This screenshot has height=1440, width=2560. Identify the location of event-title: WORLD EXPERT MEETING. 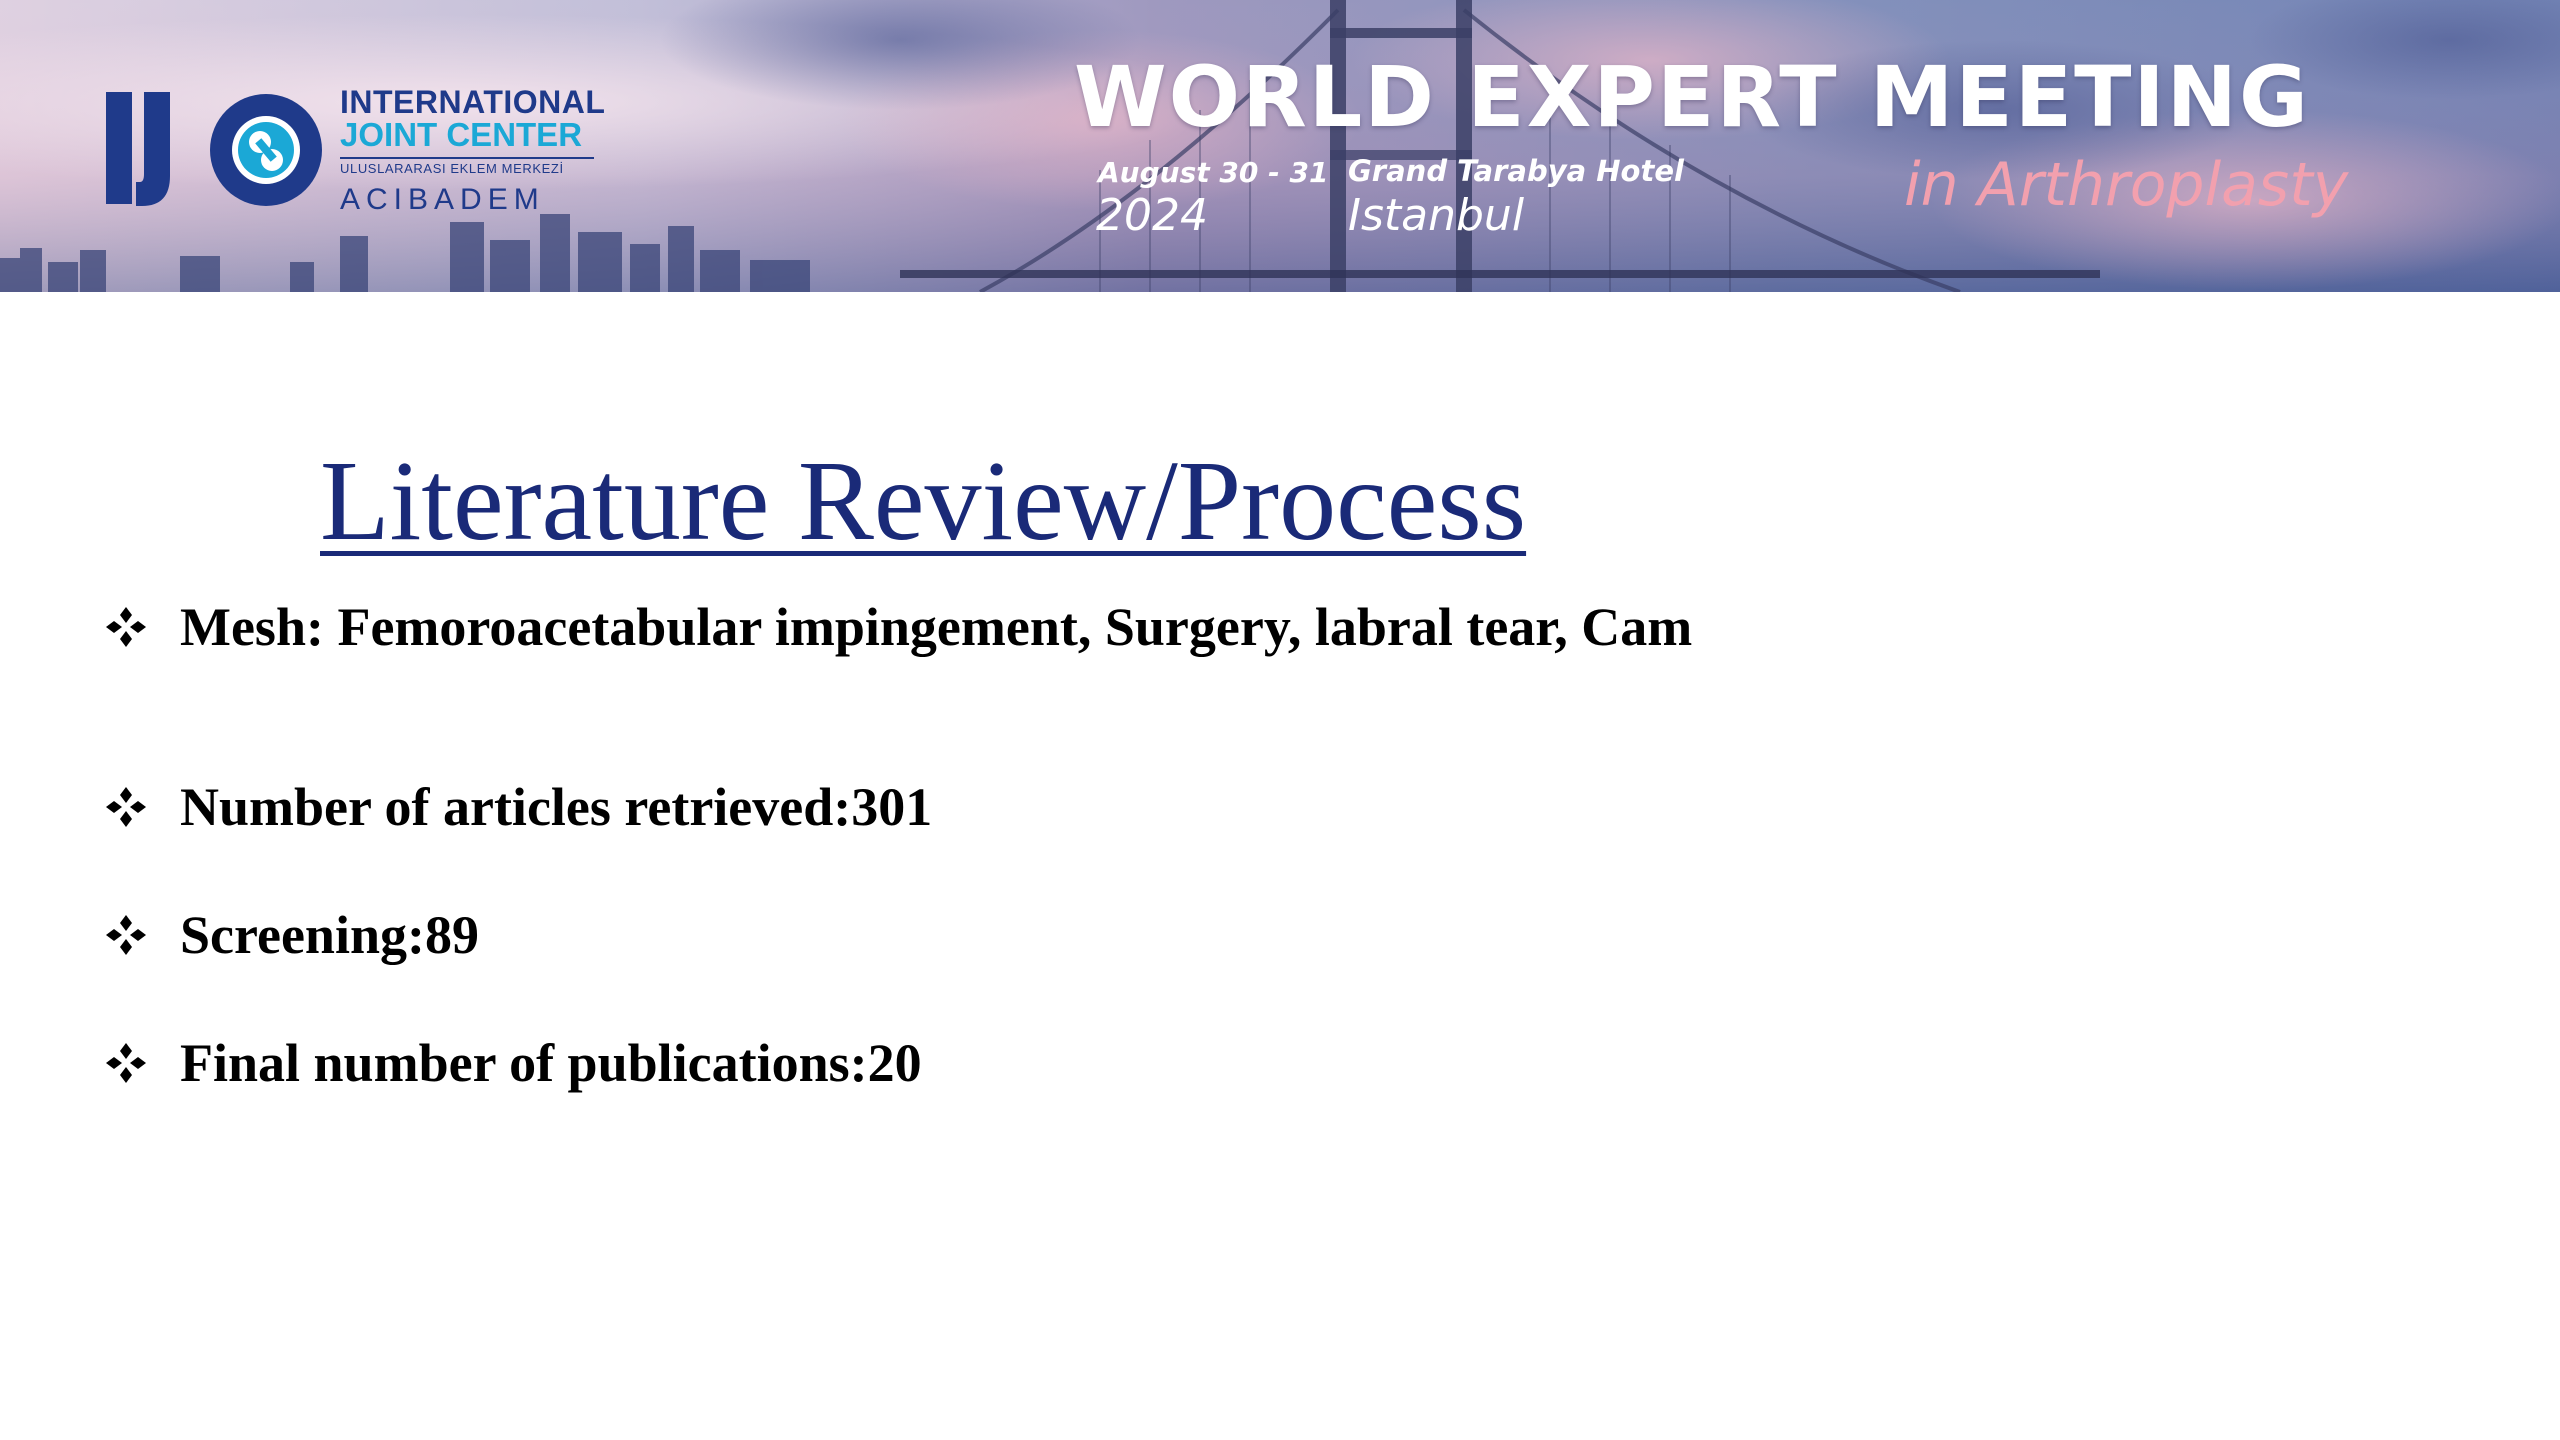
(1692, 97).